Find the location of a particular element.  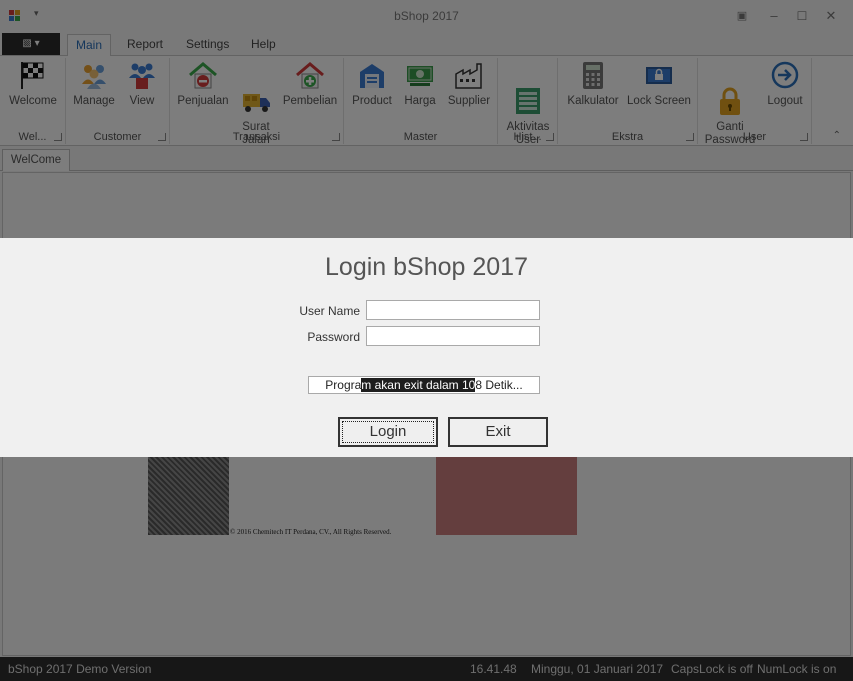

countdown-text-start: Progra is located at coordinates (343, 385).